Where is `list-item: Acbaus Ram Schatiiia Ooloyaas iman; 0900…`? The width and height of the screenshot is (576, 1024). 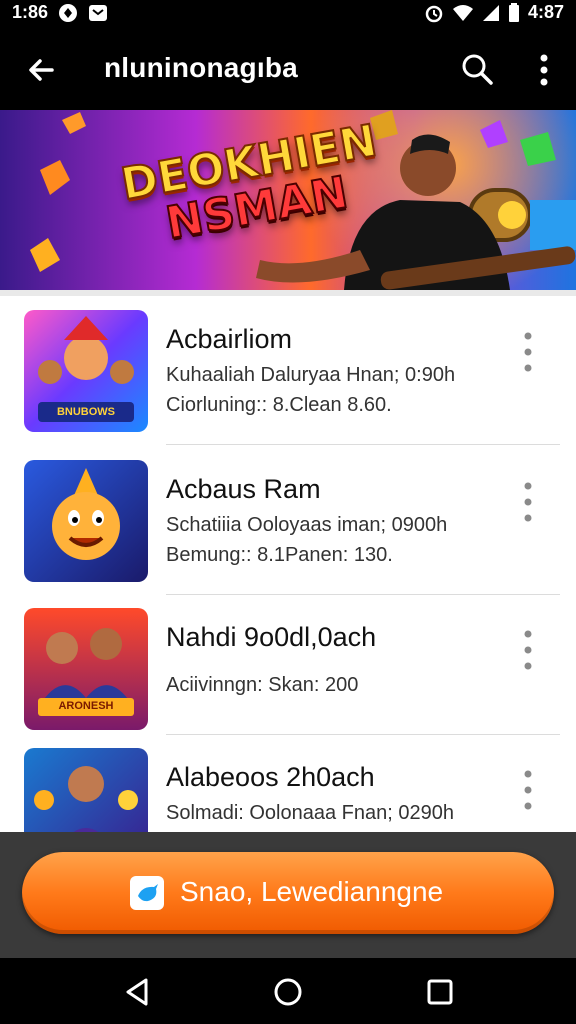
list-item: Acbaus Ram Schatiiia Ooloyaas iman; 0900… is located at coordinates (288, 520).